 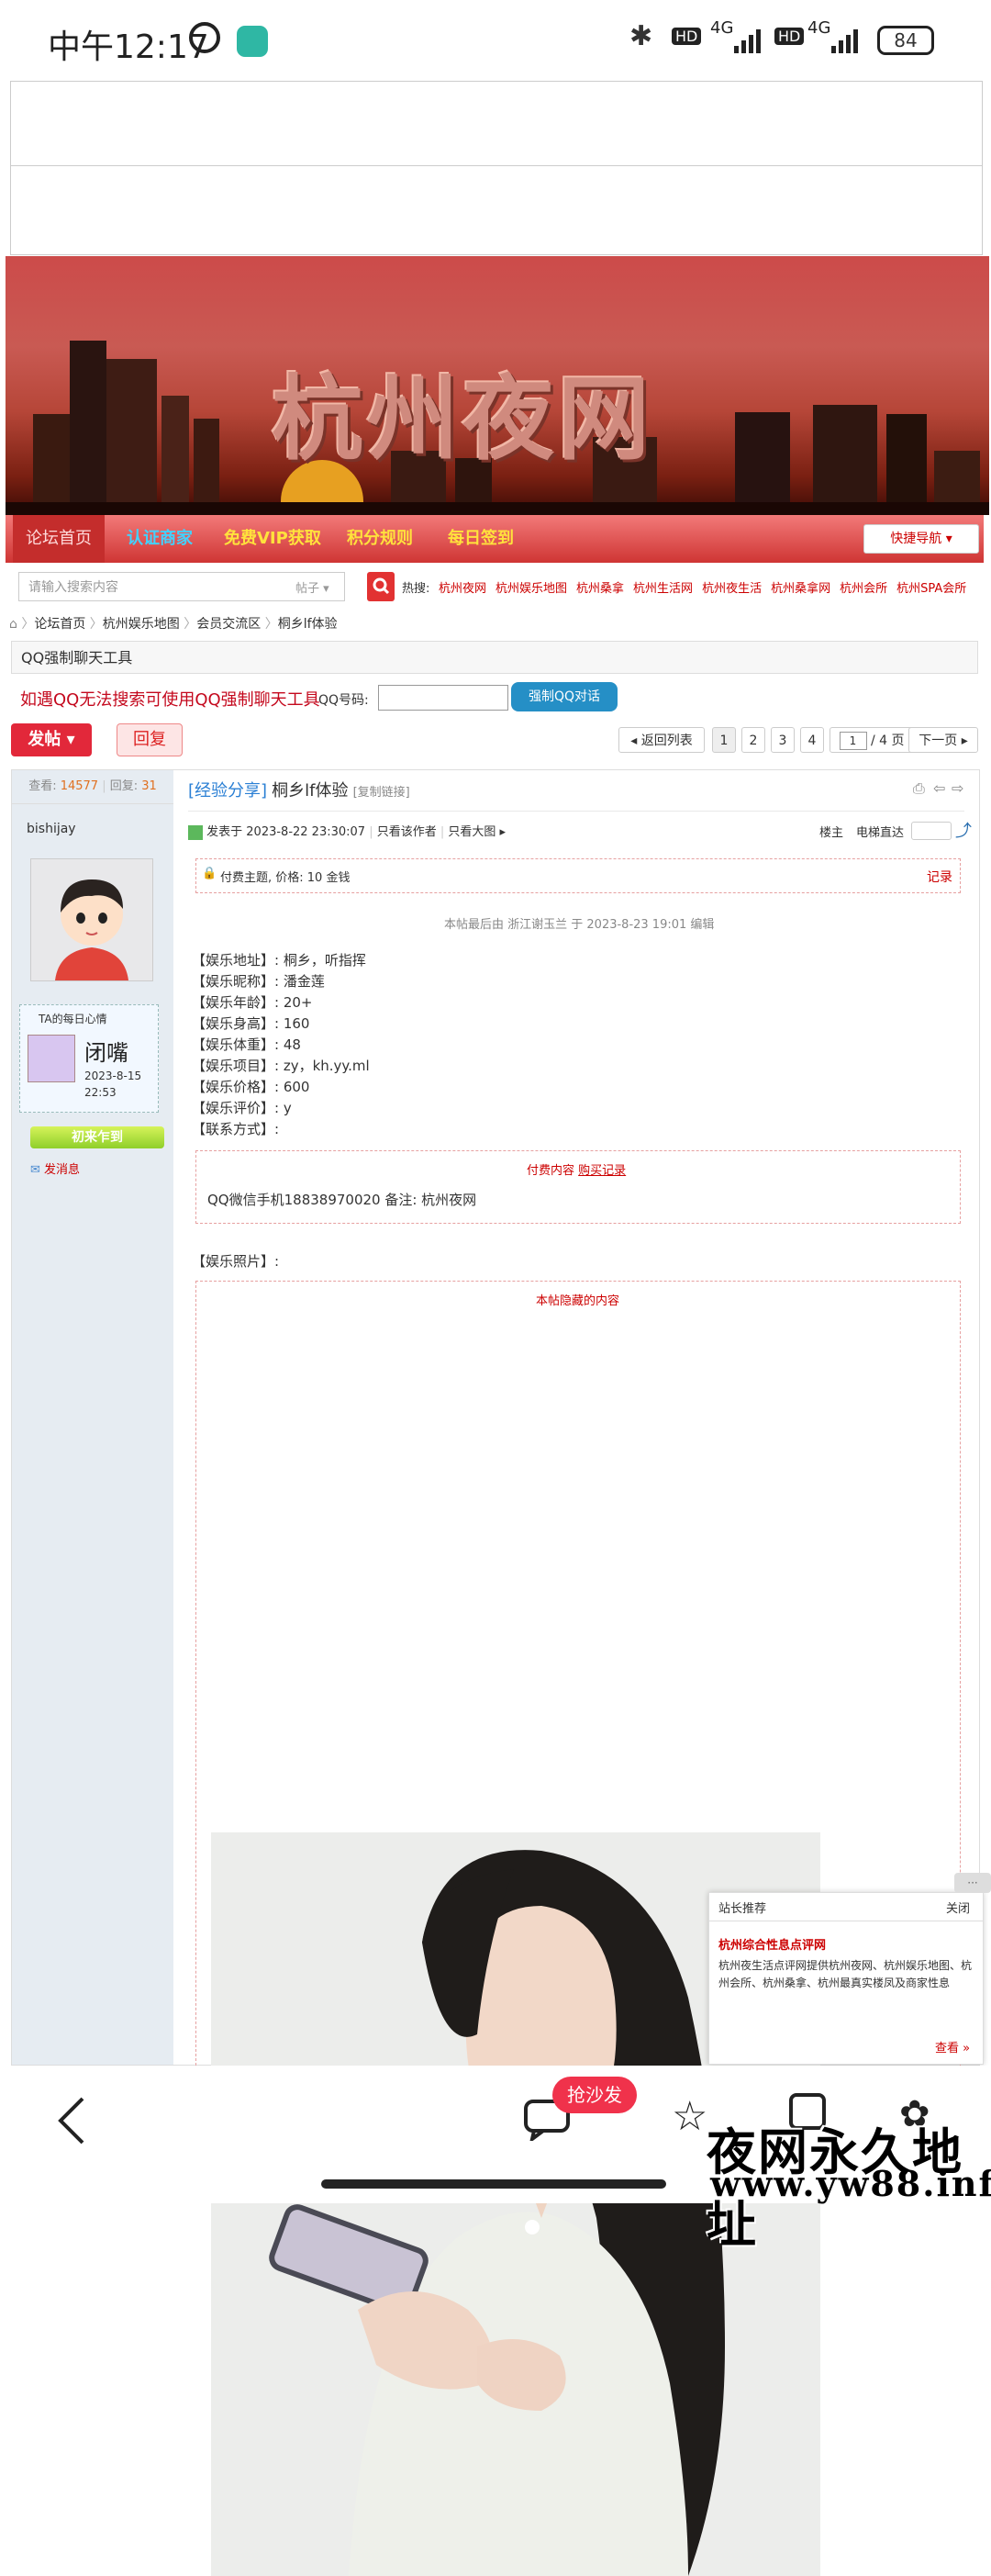 What do you see at coordinates (13, 624) in the screenshot?
I see `home-icon: ⌂` at bounding box center [13, 624].